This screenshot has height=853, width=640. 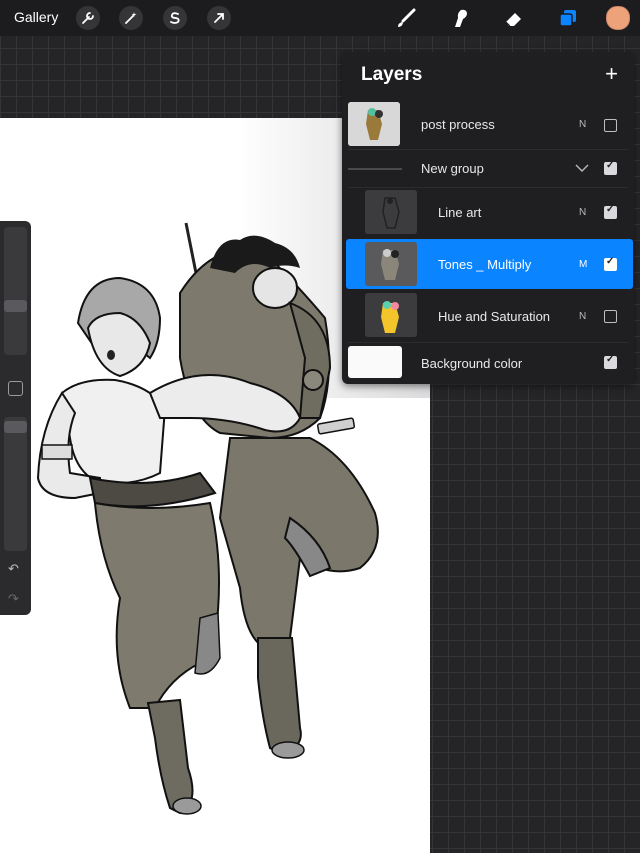 What do you see at coordinates (36, 17) in the screenshot?
I see `gallery-button: Gallery` at bounding box center [36, 17].